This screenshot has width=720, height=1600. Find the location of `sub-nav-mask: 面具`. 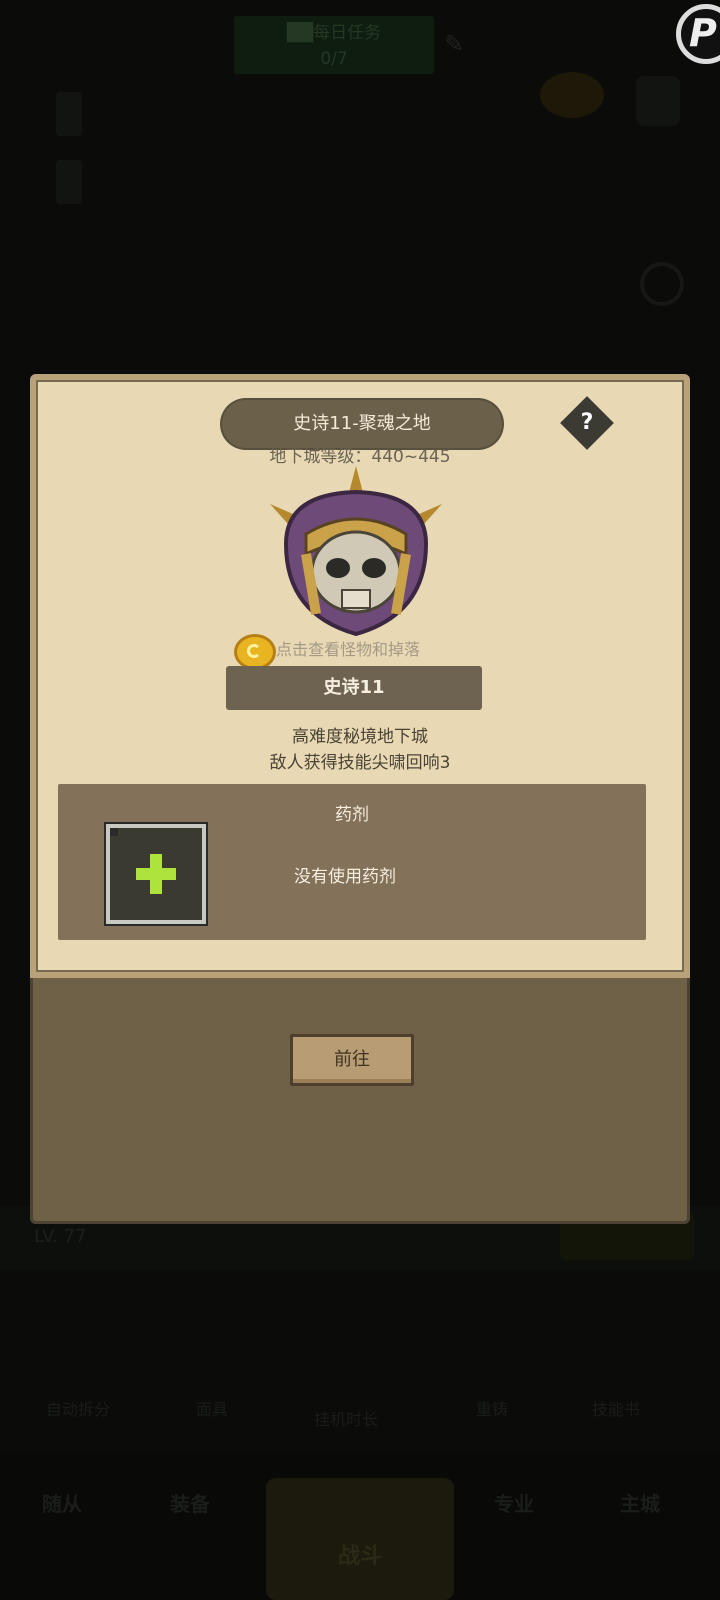

sub-nav-mask: 面具 is located at coordinates (212, 1409).